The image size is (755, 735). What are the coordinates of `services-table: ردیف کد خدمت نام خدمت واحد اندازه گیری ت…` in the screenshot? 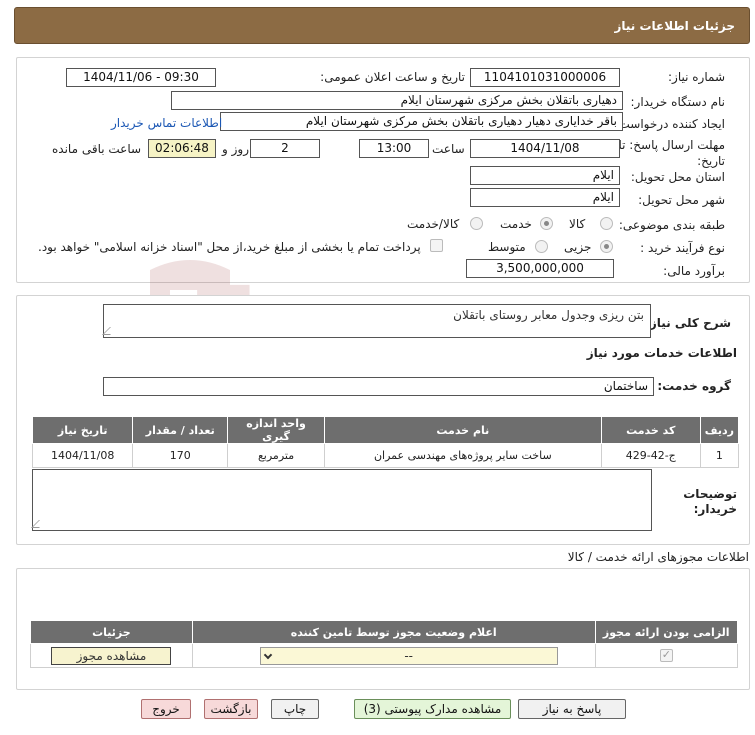 It's located at (385, 442).